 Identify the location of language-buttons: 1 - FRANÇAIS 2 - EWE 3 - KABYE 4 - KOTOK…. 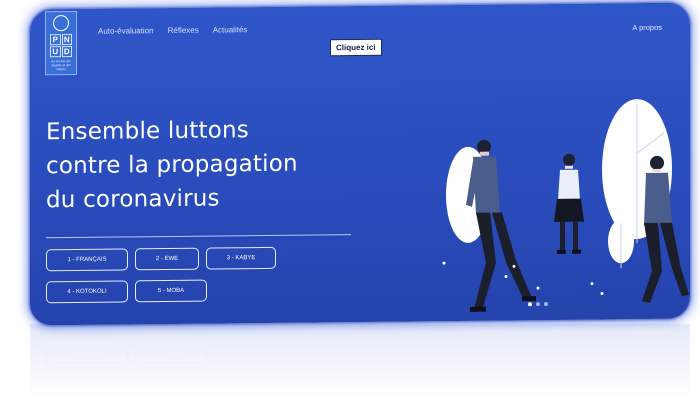
(176, 275).